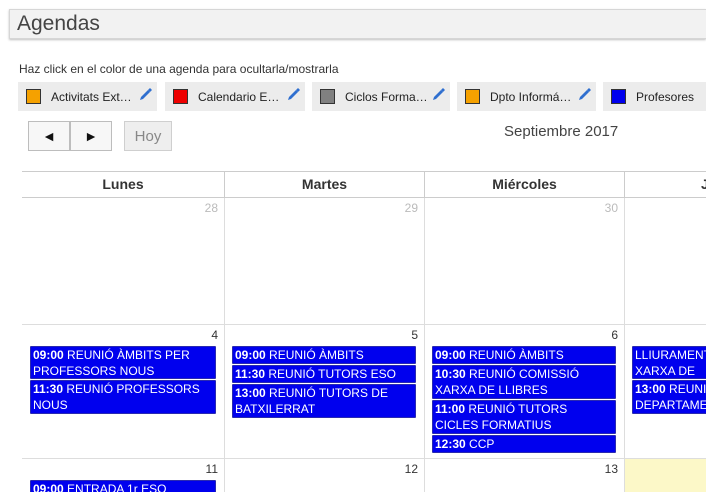 The image size is (706, 492). I want to click on event-time: 12:30, so click(450, 444).